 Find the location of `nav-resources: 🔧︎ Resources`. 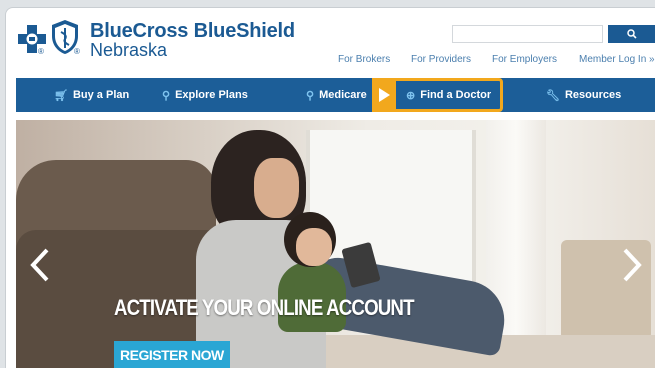

nav-resources: 🔧︎ Resources is located at coordinates (583, 95).